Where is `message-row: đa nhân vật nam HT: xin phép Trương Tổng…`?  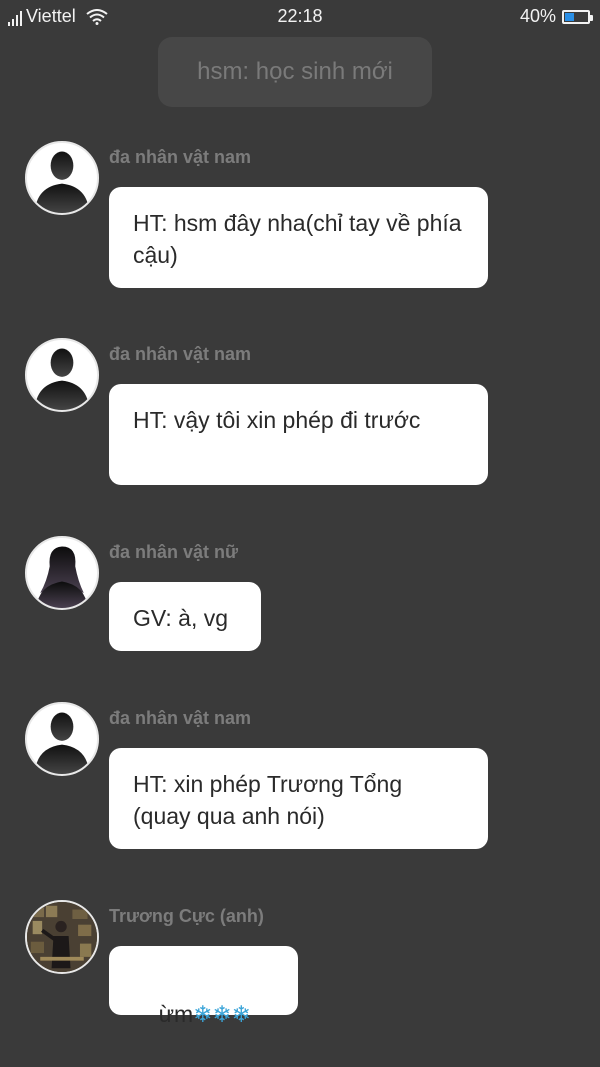 message-row: đa nhân vật nam HT: xin phép Trương Tổng… is located at coordinates (300, 777).